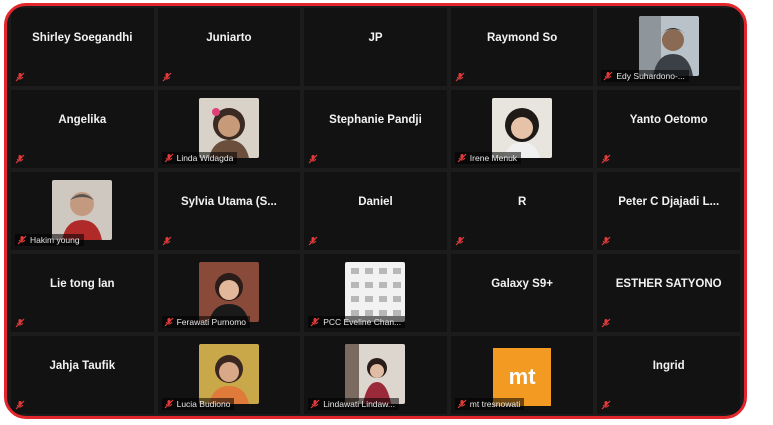  I want to click on participant-tile: Irene Menuk, so click(522, 129).